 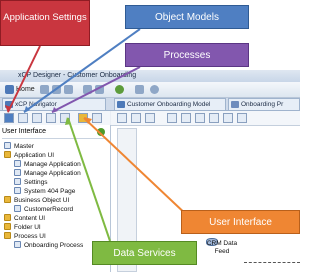 What do you see at coordinates (137, 168) in the screenshot?
I see `arrow-user-interface` at bounding box center [137, 168].